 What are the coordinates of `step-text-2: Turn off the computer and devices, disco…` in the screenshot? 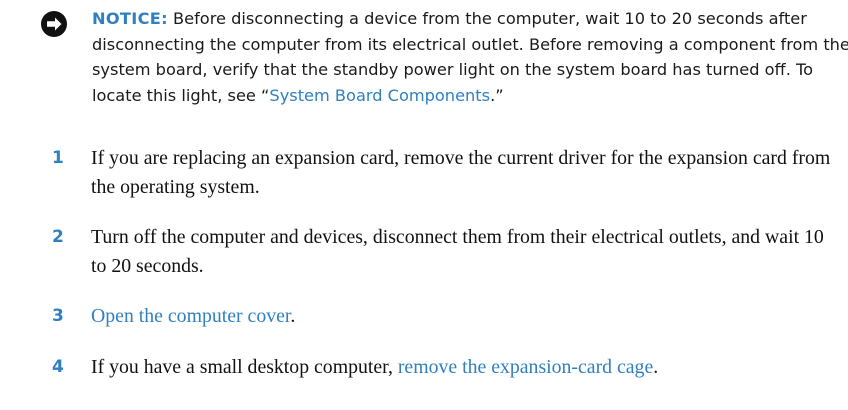 It's located at (457, 251).